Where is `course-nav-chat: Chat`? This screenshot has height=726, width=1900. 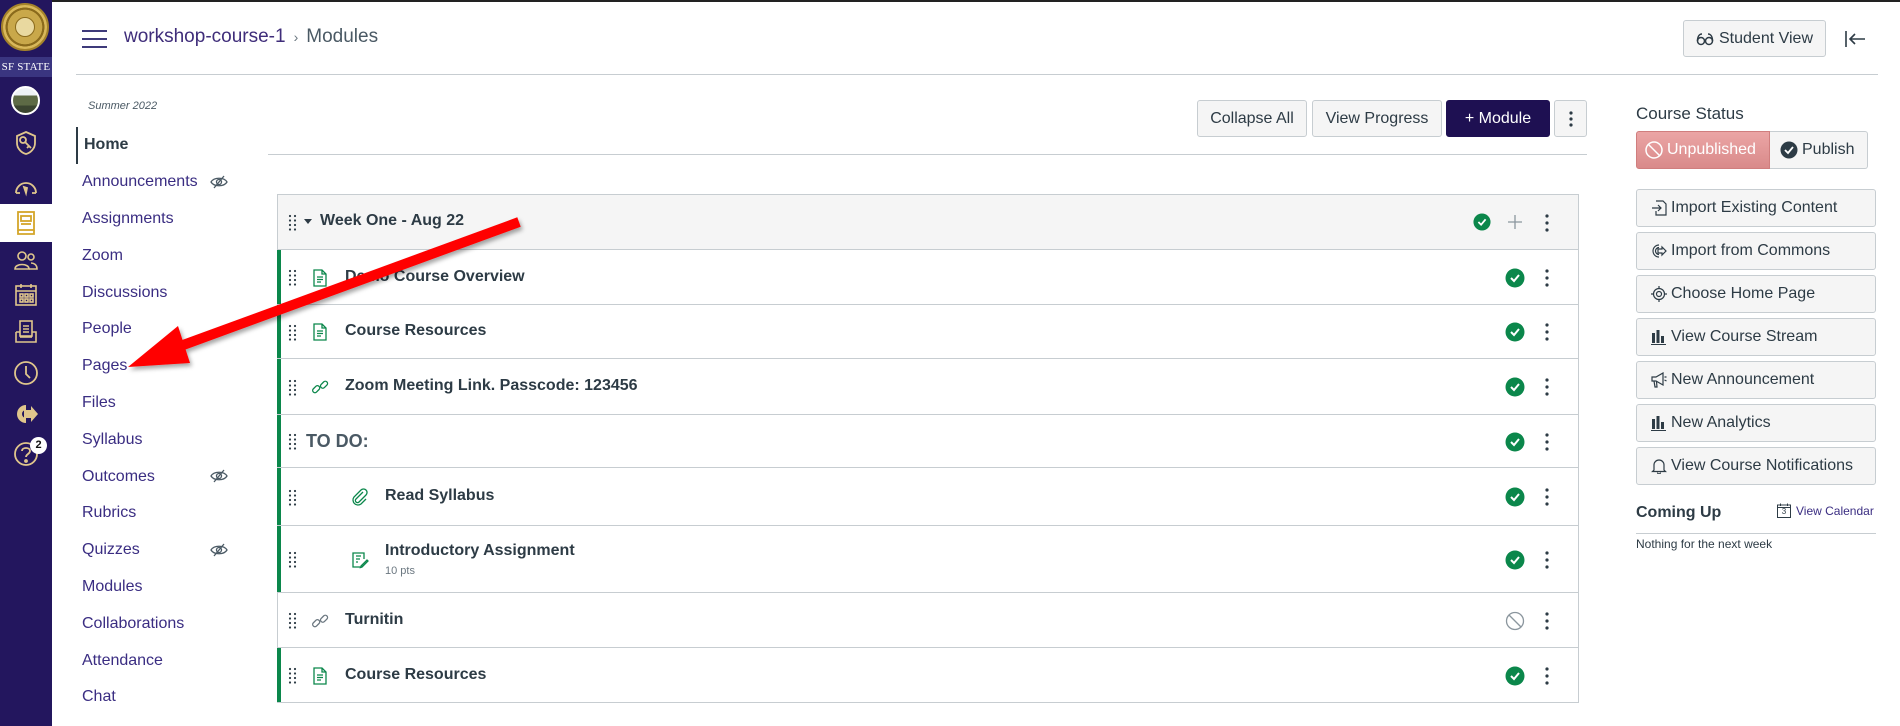 course-nav-chat: Chat is located at coordinates (166, 697).